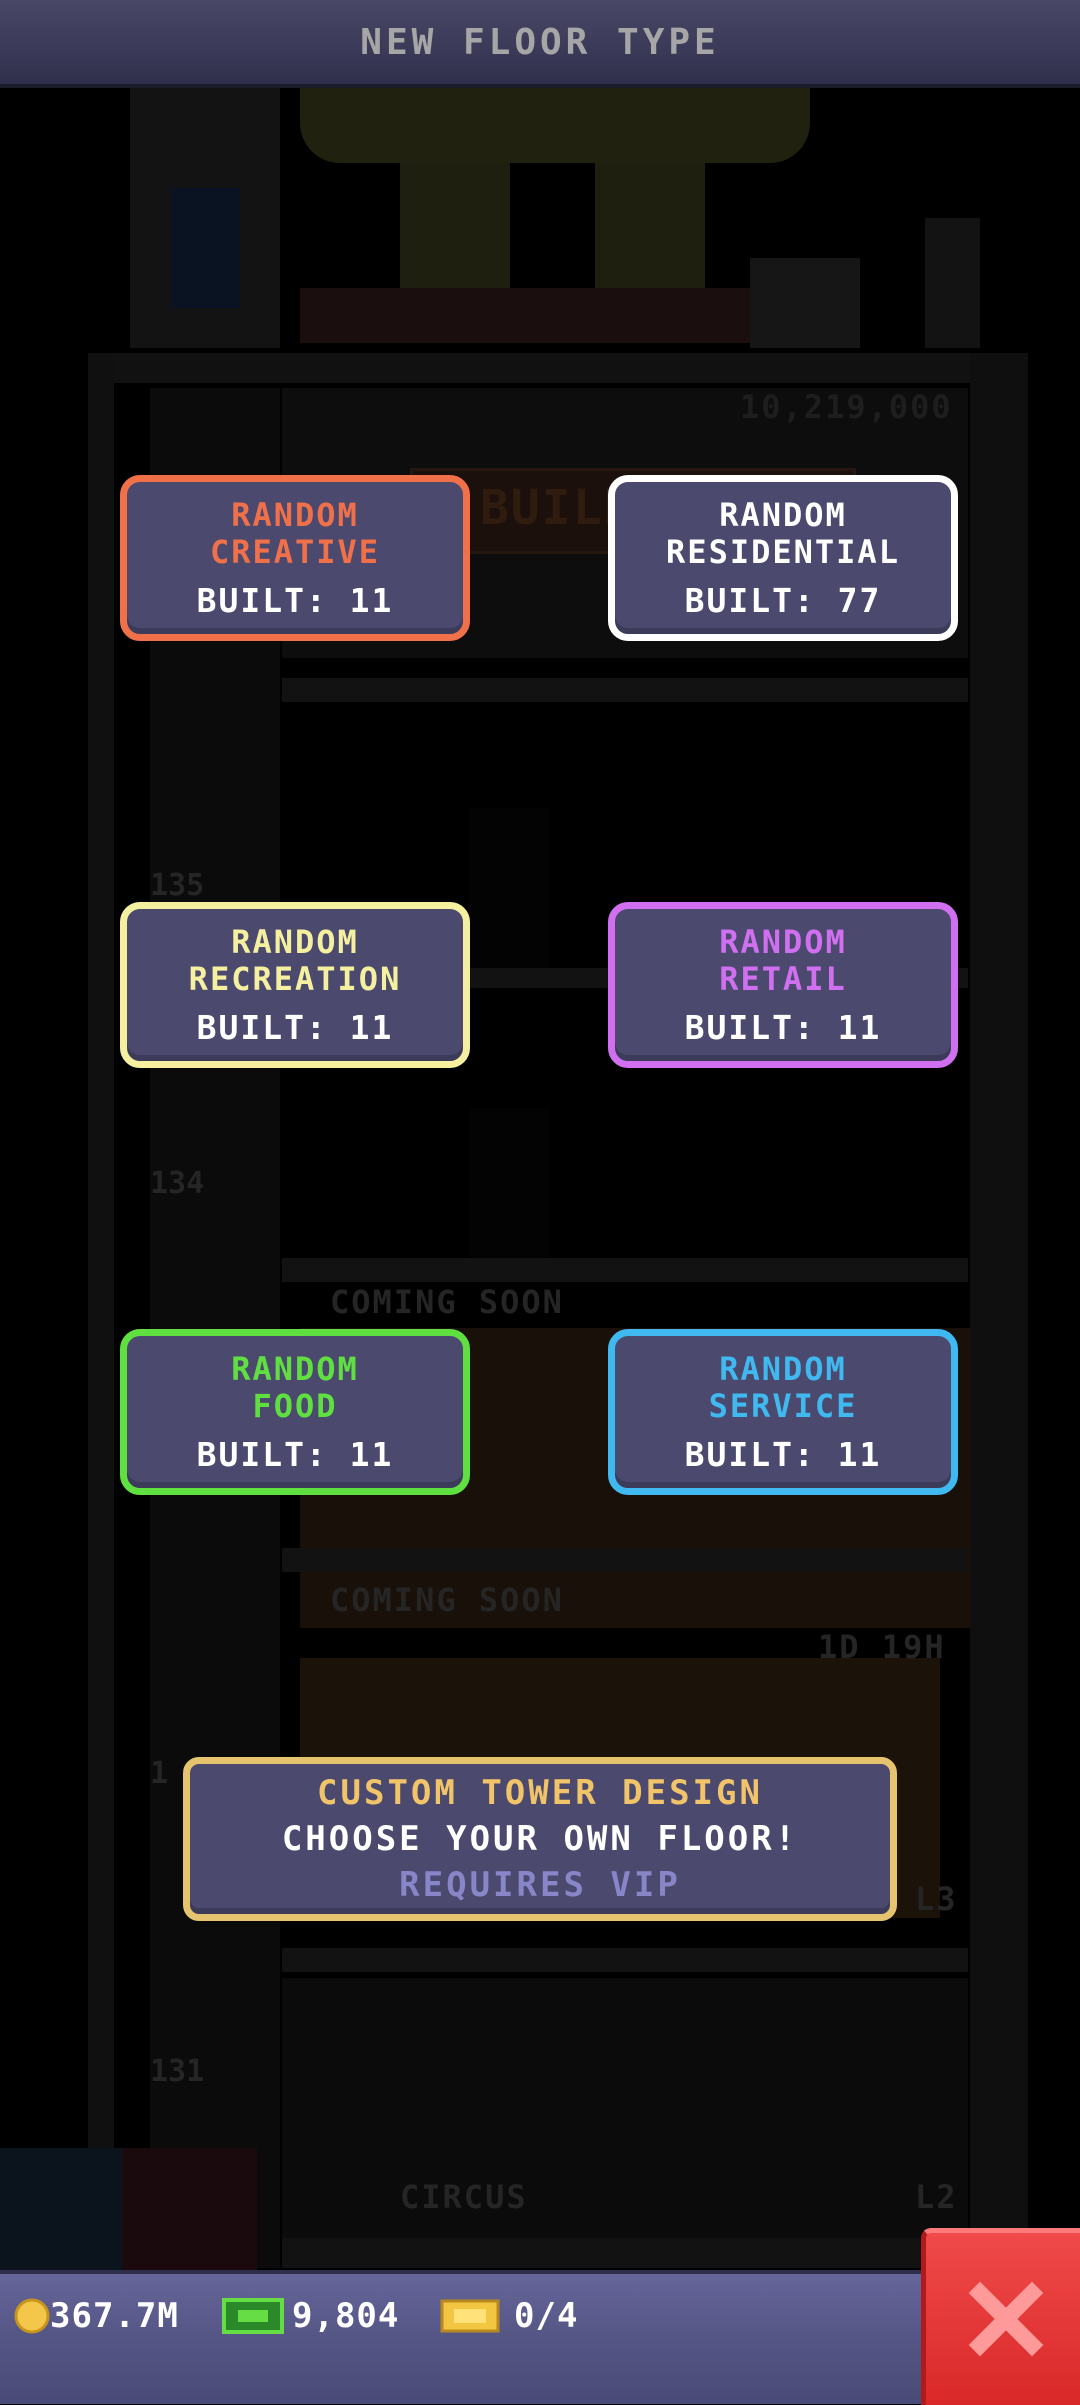 The height and width of the screenshot is (2405, 1080). What do you see at coordinates (540, 2337) in the screenshot?
I see `bottom-status-bar` at bounding box center [540, 2337].